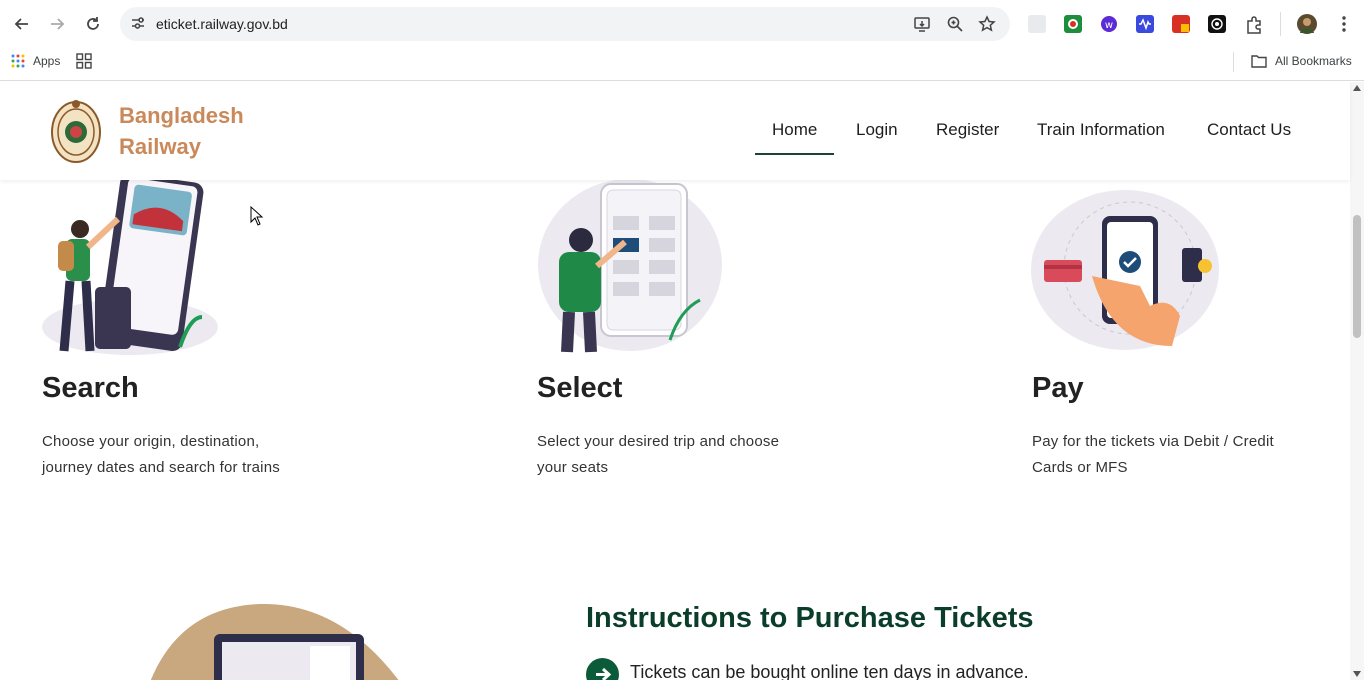 The height and width of the screenshot is (680, 1364). I want to click on select-illustration, so click(630, 266).